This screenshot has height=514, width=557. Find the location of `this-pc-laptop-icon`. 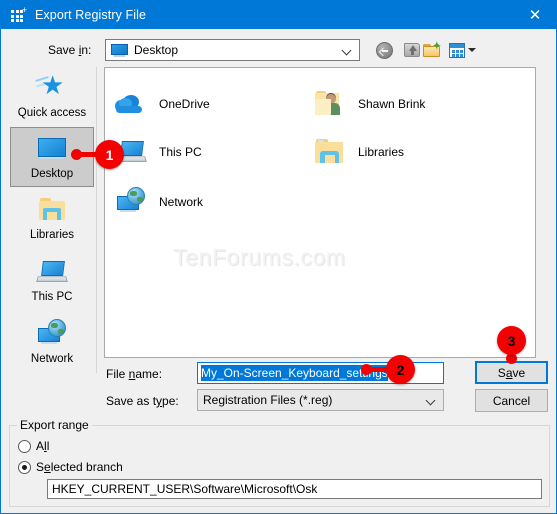

this-pc-laptop-icon is located at coordinates (52, 272).